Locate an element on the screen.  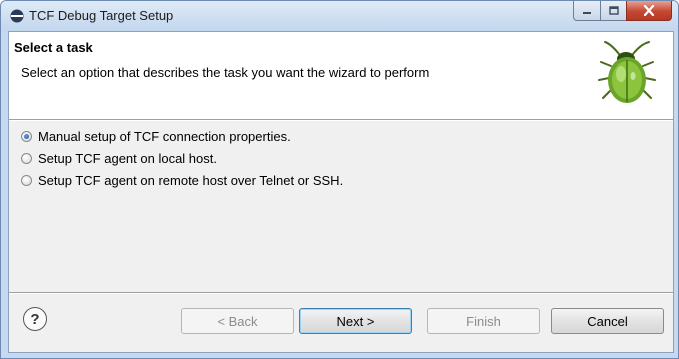
maximize-button is located at coordinates (613, 11).